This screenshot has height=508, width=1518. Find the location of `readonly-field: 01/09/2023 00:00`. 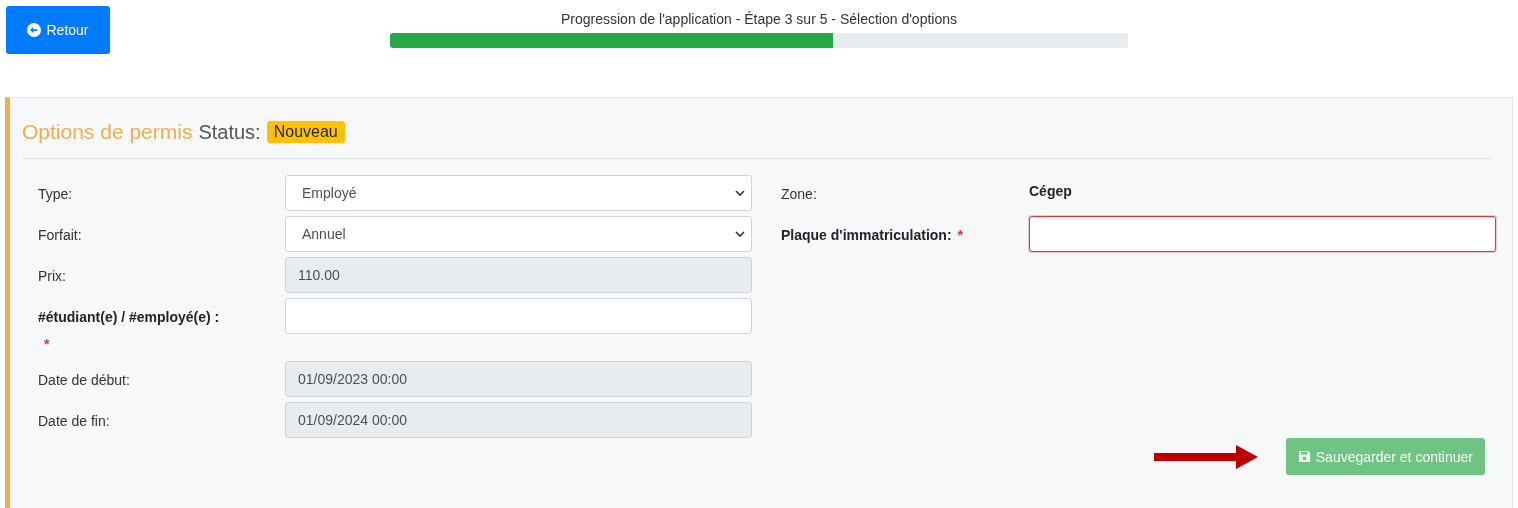

readonly-field: 01/09/2023 00:00 is located at coordinates (518, 379).